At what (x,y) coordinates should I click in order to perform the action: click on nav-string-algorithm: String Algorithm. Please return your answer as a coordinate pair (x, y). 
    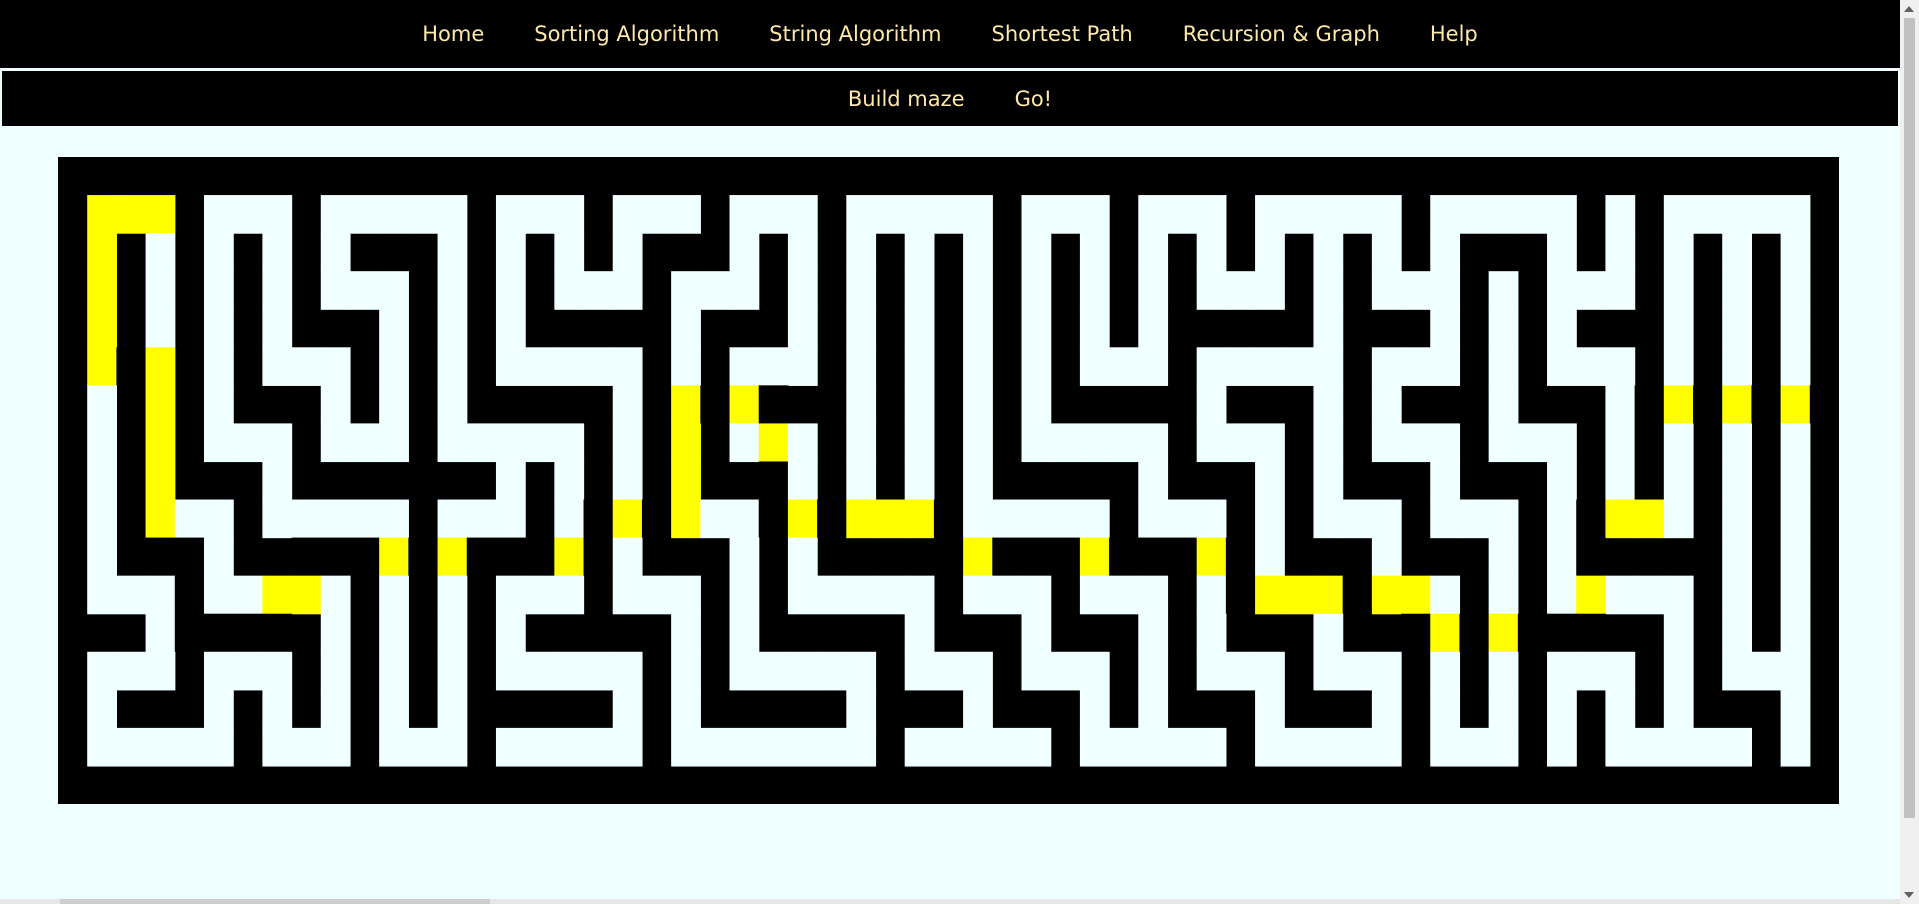
    Looking at the image, I should click on (855, 34).